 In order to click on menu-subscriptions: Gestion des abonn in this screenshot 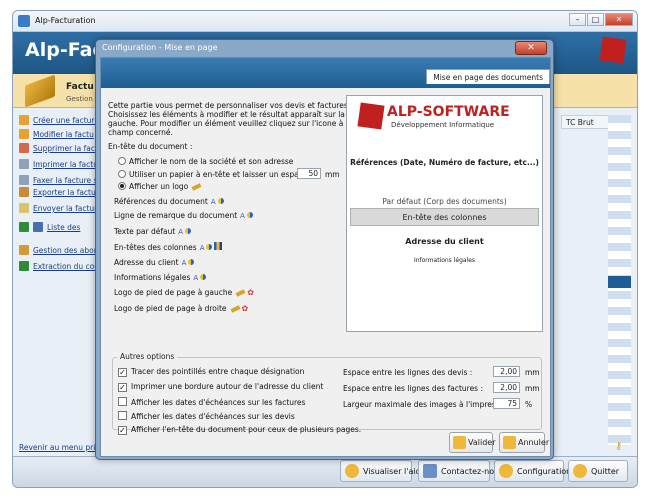, I will do `click(61, 250)`.